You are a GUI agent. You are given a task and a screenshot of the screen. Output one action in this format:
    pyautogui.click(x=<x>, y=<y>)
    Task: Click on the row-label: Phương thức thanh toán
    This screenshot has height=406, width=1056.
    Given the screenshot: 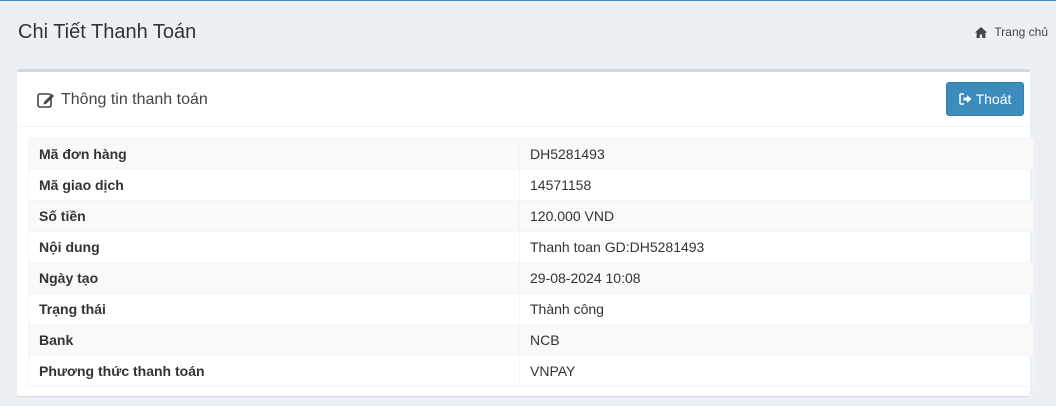 What is the action you would take?
    pyautogui.click(x=274, y=371)
    